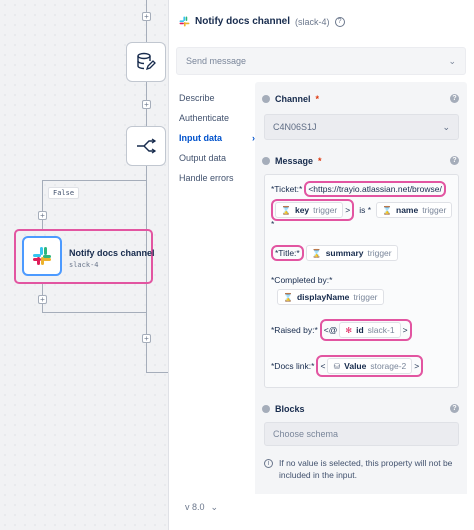 This screenshot has width=474, height=530. I want to click on highlighted-key: ⌛ key trigger >, so click(313, 210).